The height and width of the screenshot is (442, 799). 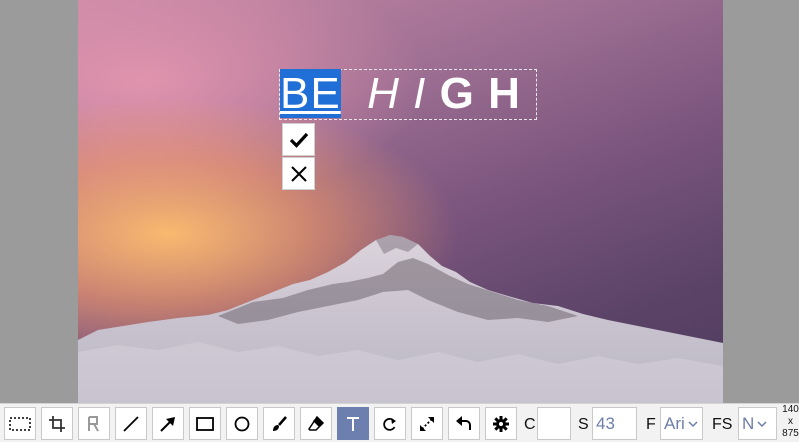 I want to click on undo-icon, so click(x=463, y=422).